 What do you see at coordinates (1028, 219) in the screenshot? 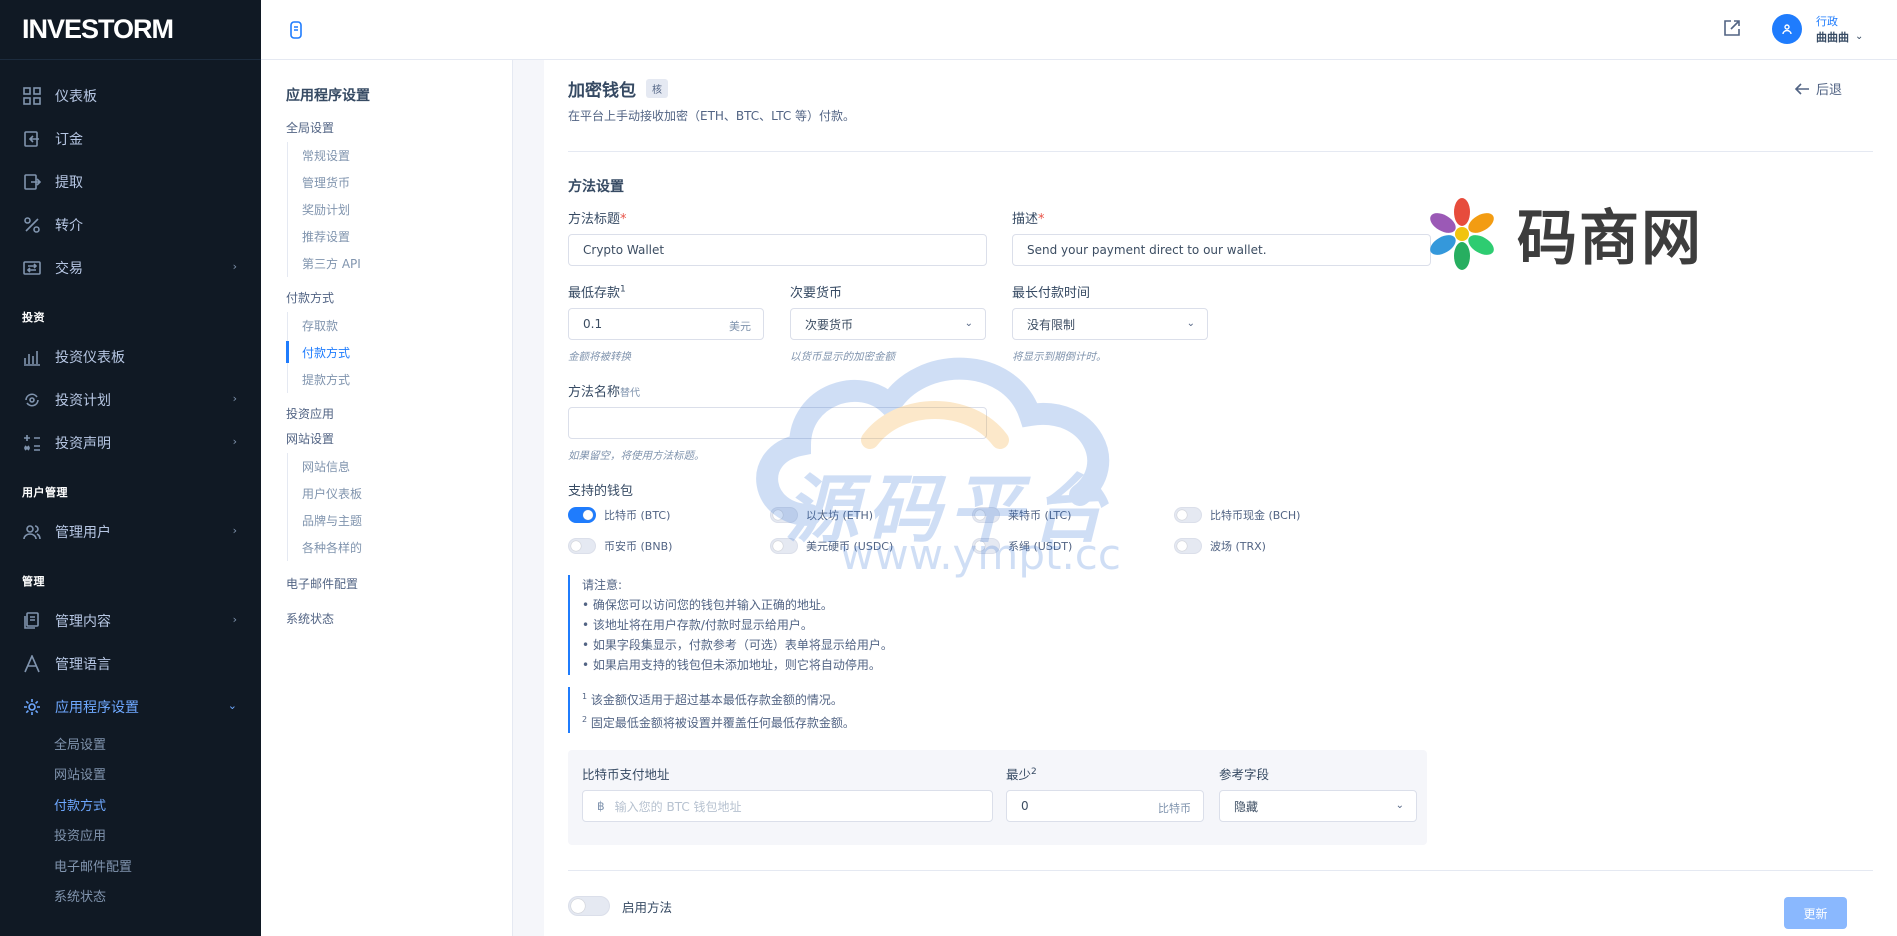
I see `description-label: 描述*` at bounding box center [1028, 219].